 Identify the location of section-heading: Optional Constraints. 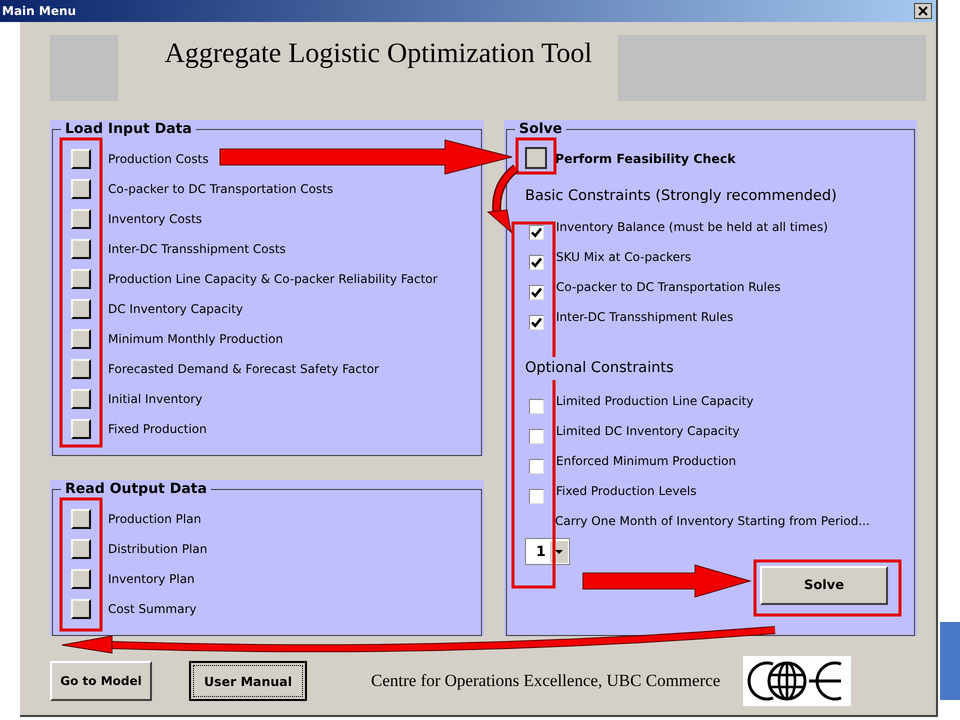
(599, 368).